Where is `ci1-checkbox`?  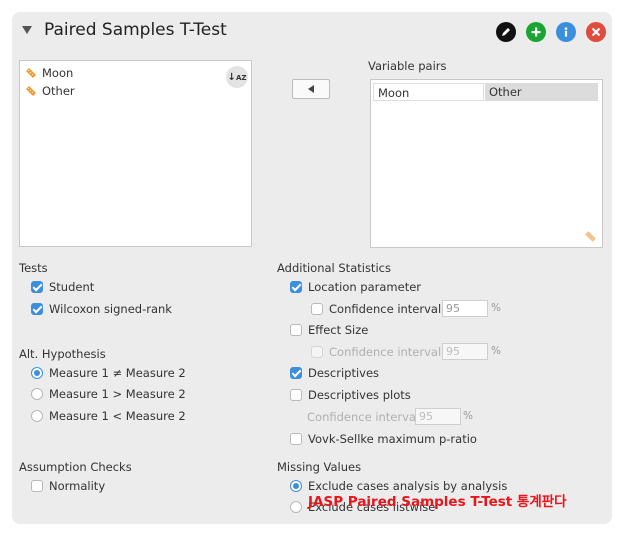 ci1-checkbox is located at coordinates (317, 309).